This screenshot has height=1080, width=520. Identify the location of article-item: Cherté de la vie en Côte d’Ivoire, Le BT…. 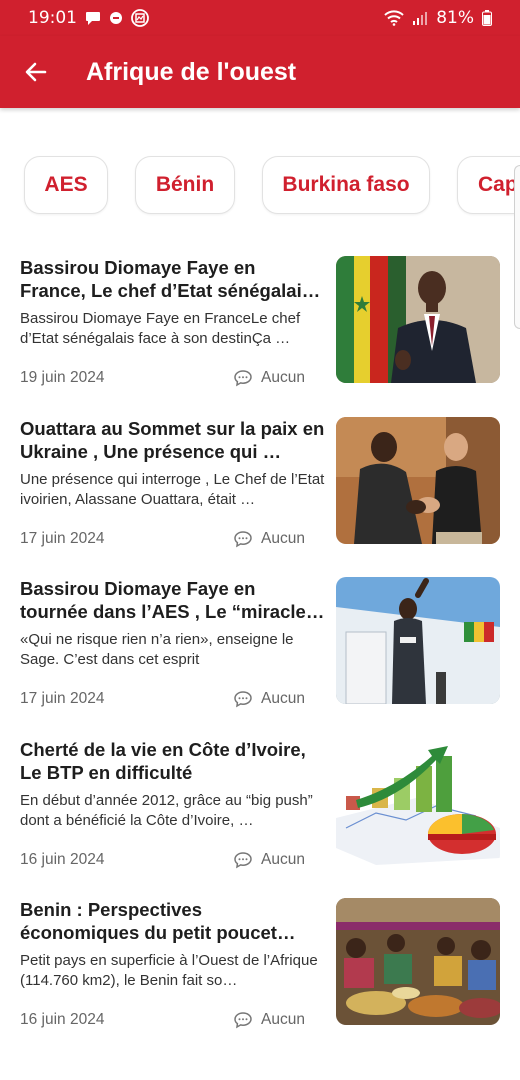
(260, 818).